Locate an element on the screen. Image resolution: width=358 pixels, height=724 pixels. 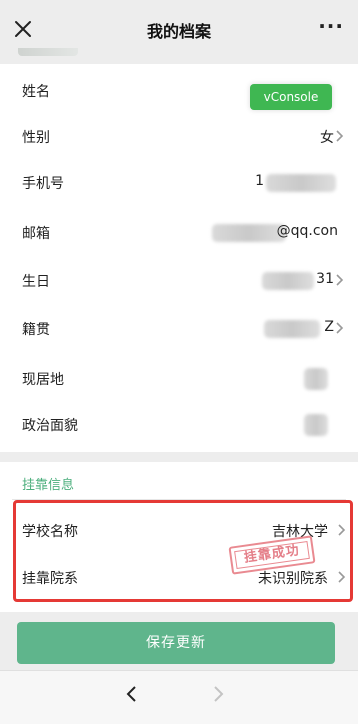
row-birthday: 生日 31 is located at coordinates (179, 281).